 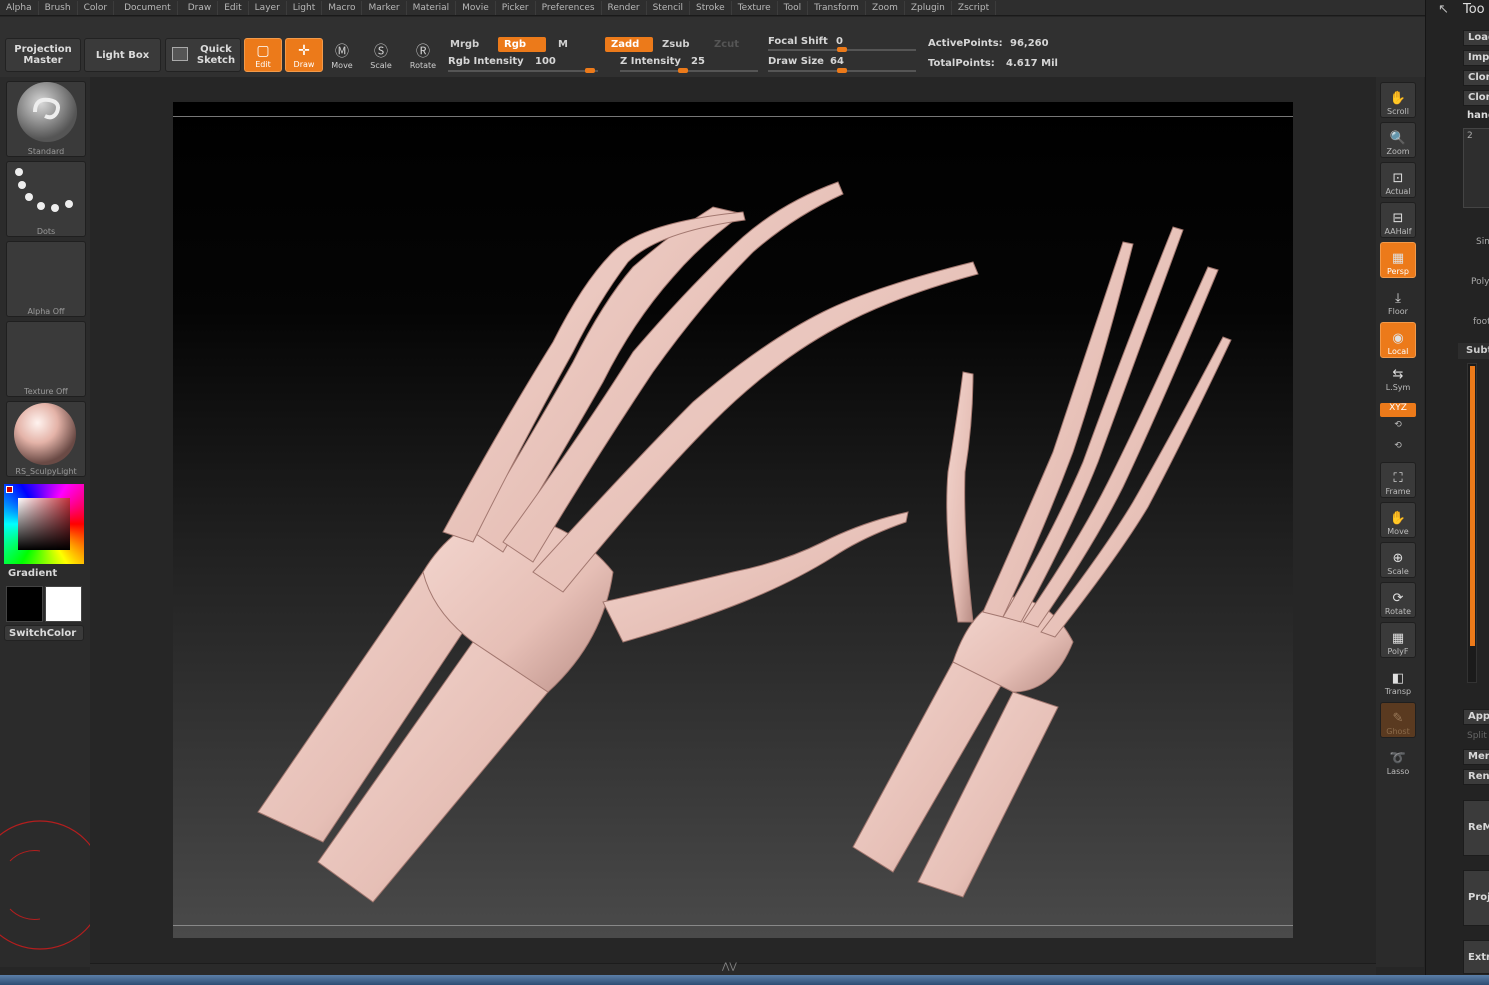 What do you see at coordinates (146, 7) in the screenshot?
I see `menu-document: Document` at bounding box center [146, 7].